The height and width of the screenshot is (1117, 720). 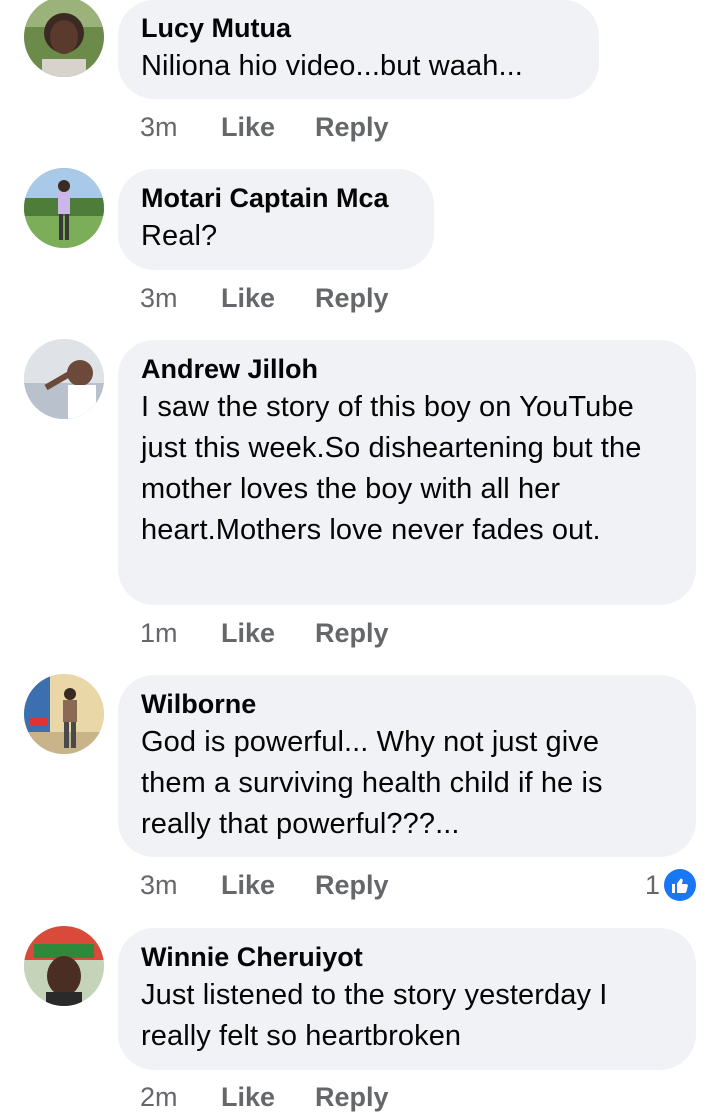 What do you see at coordinates (275, 198) in the screenshot?
I see `comment-author: Motari Captain Mca` at bounding box center [275, 198].